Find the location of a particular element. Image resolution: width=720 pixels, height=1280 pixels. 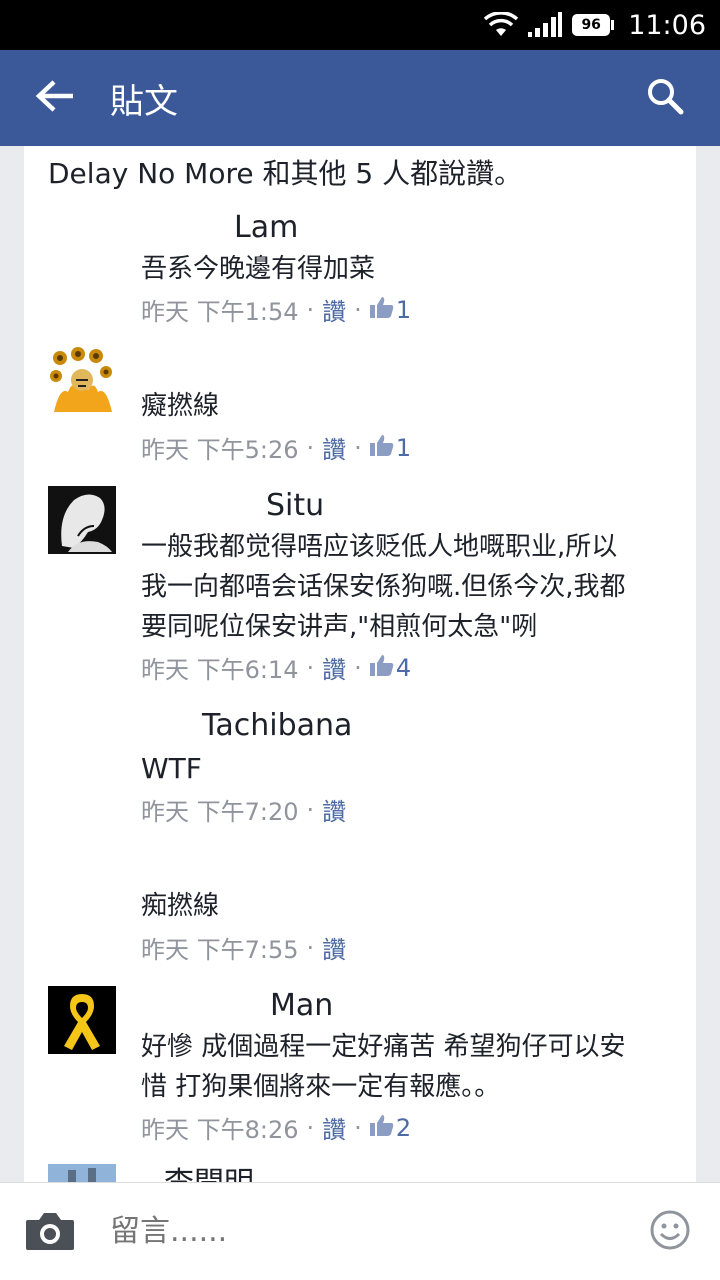

clock: 11:06 is located at coordinates (667, 25).